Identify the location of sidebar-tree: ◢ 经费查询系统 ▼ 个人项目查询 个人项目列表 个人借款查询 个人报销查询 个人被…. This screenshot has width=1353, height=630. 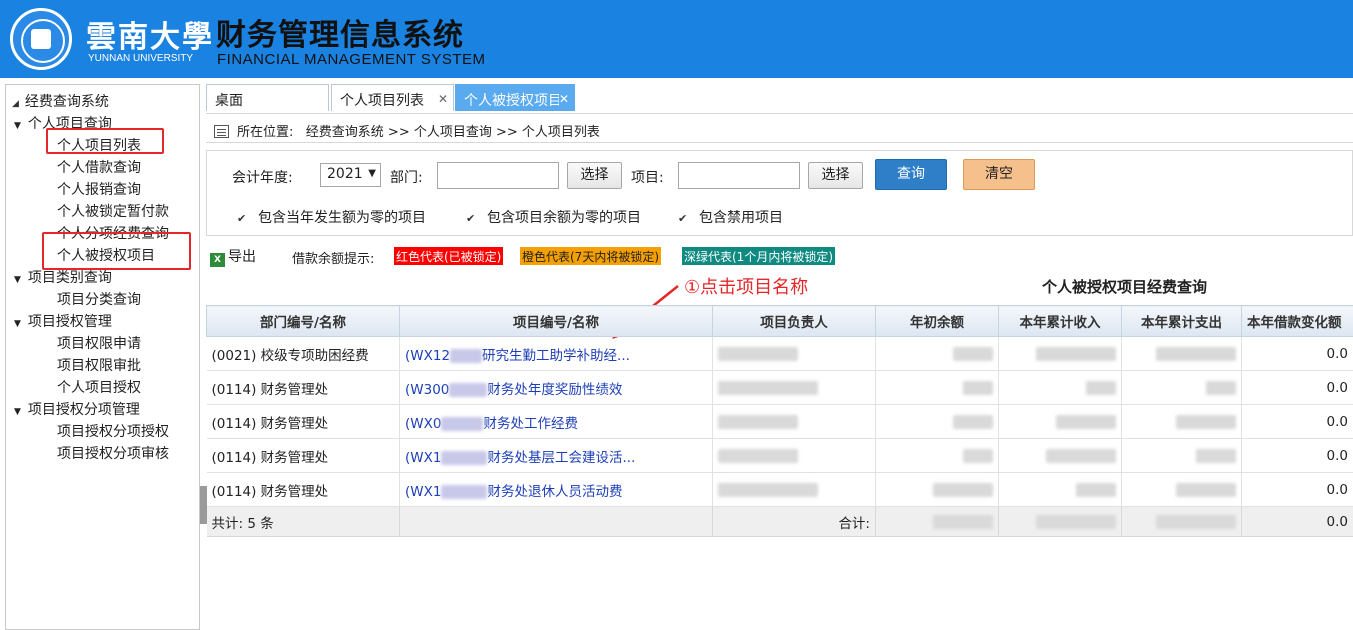
(102, 357).